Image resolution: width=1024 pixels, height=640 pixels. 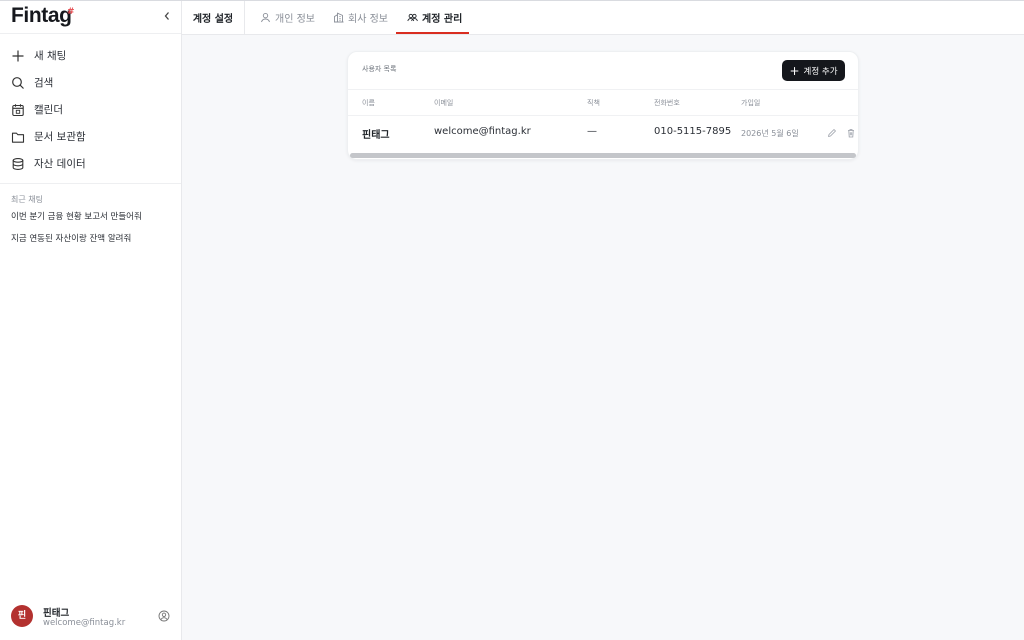 I want to click on user-profile: 핀 핀태그 welcome@fintag.kr, so click(x=90, y=620).